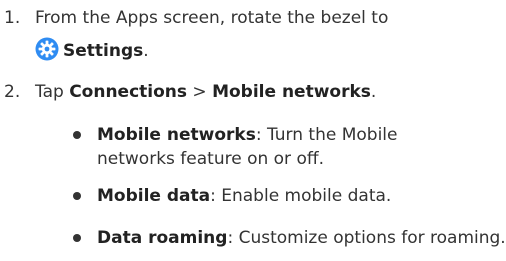 The image size is (506, 261). I want to click on step-body: Tap Connections > Mobile networks., so click(205, 92).